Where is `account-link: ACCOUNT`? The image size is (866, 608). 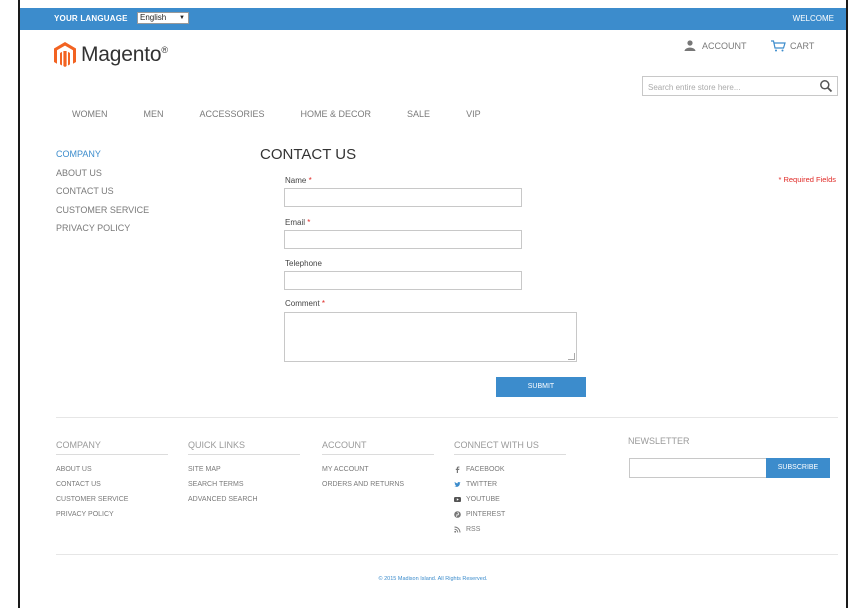 account-link: ACCOUNT is located at coordinates (715, 45).